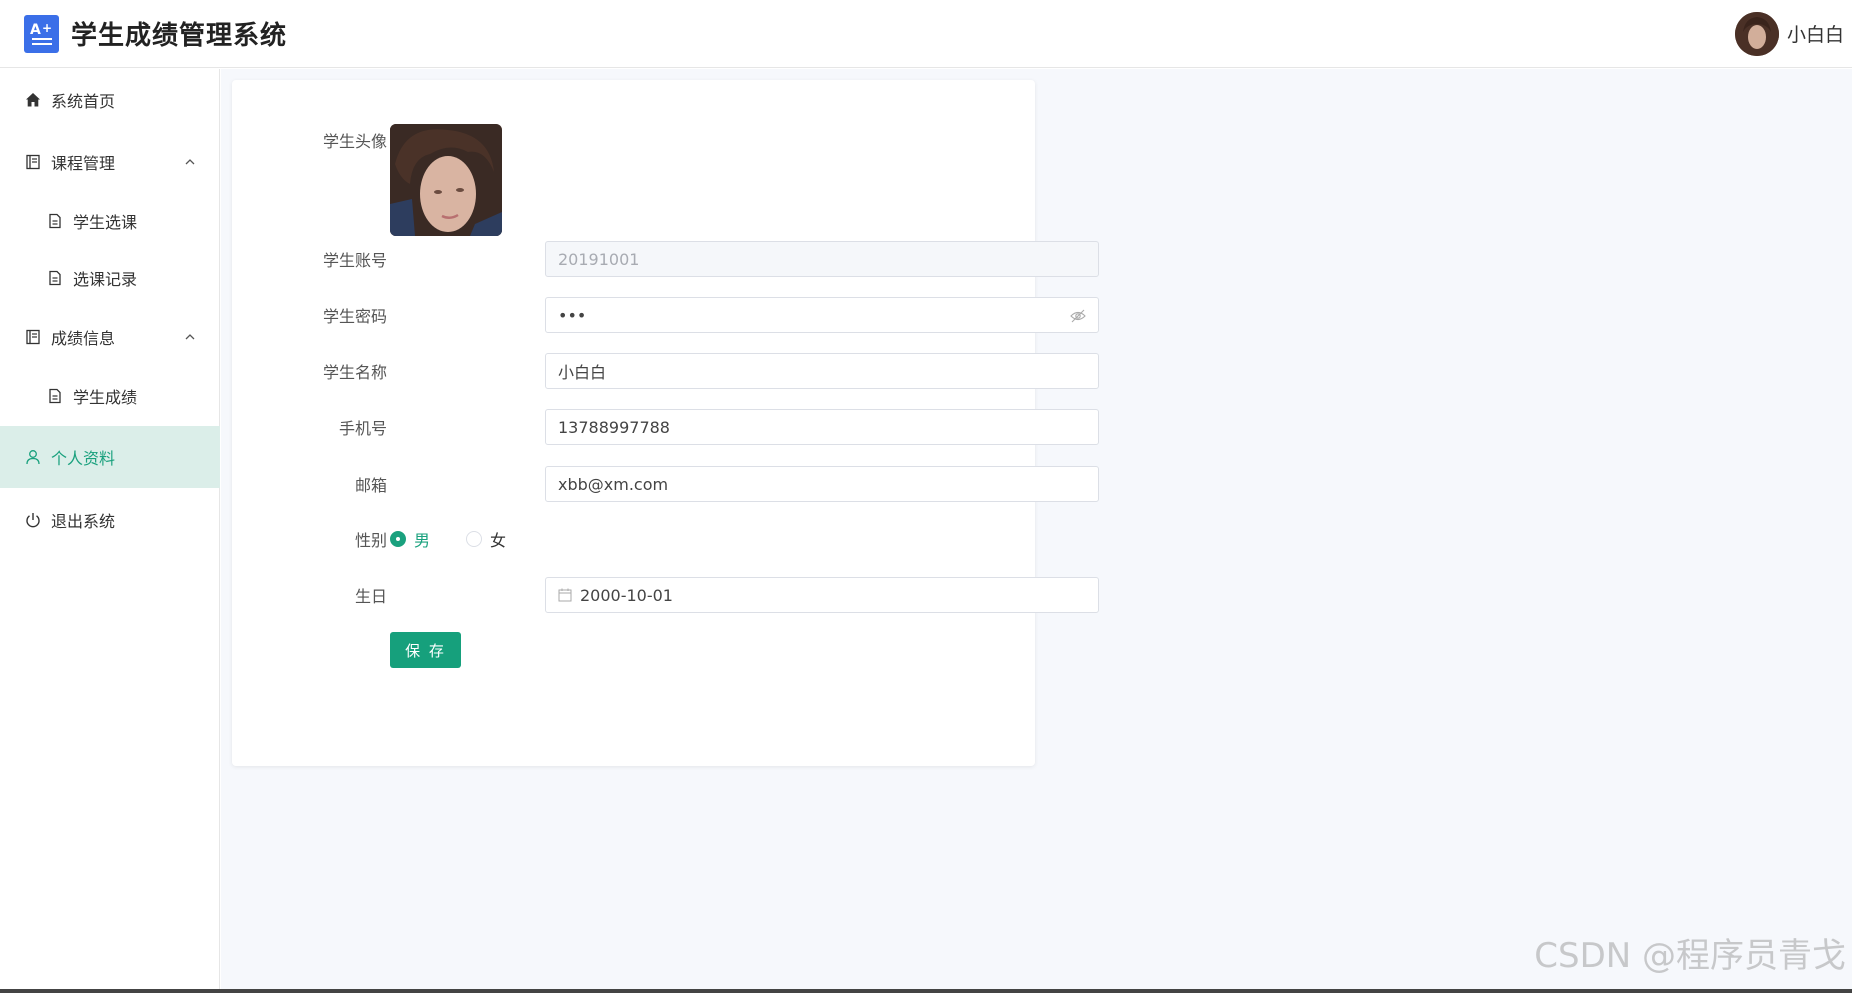 The image size is (1852, 993). Describe the element at coordinates (822, 371) in the screenshot. I see `name-input: 小白白` at that location.